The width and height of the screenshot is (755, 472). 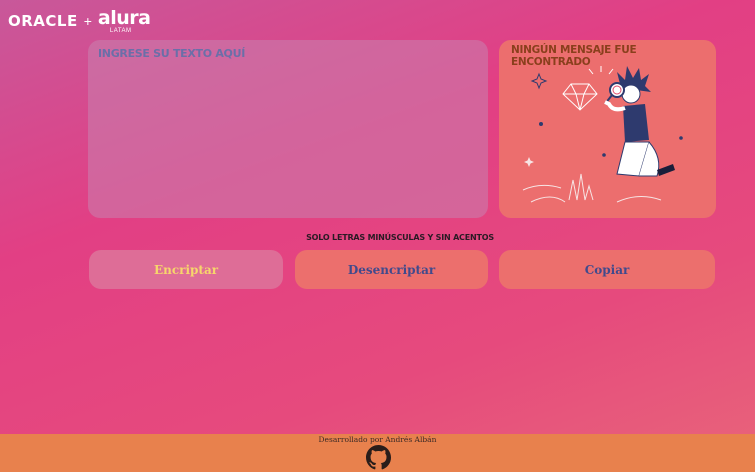 I want to click on footer: Desarrollado por Andrés Albán, so click(x=377, y=453).